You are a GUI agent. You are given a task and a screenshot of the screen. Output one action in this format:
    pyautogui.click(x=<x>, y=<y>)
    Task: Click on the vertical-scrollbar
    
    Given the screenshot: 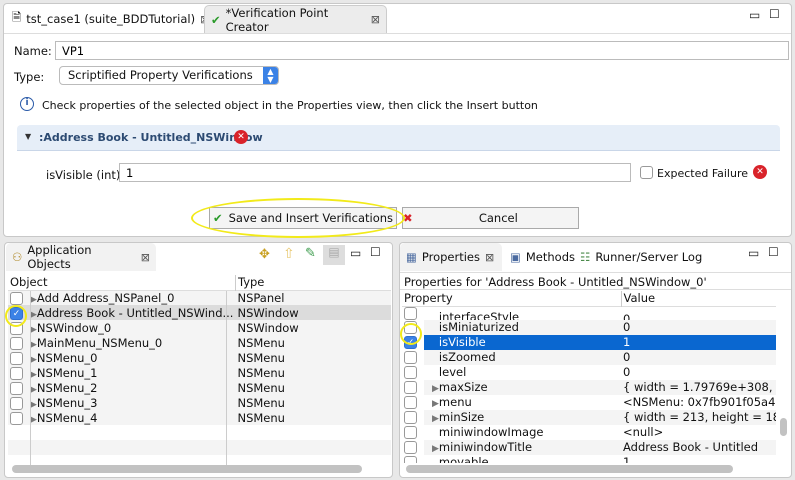 What is the action you would take?
    pyautogui.click(x=783, y=427)
    